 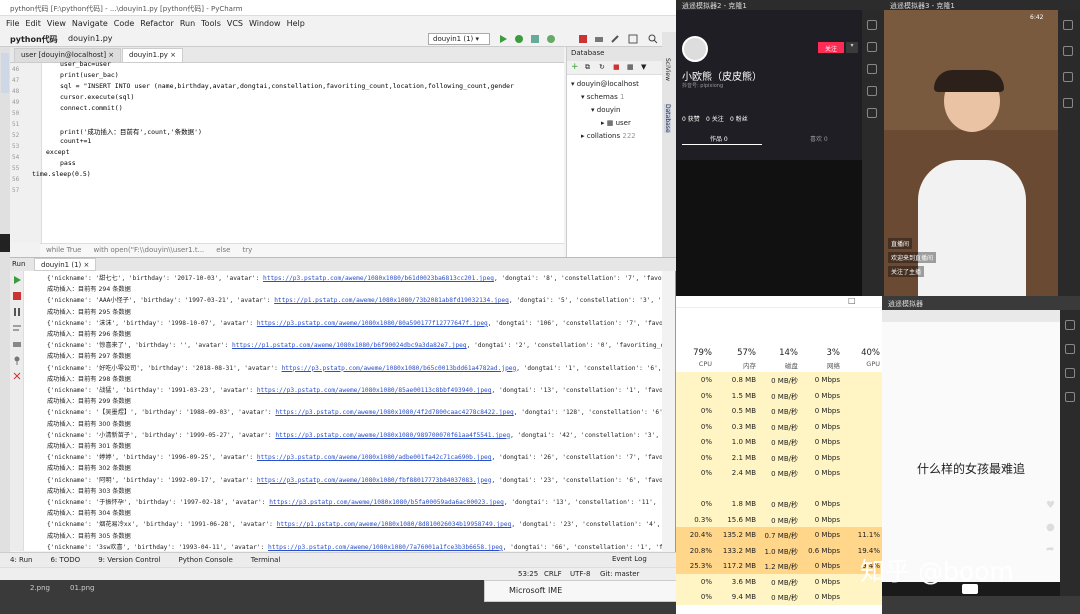 What do you see at coordinates (779, 426) in the screenshot?
I see `process-row: 0% 0.3 MB 0 MB/秒 0 Mbps` at bounding box center [779, 426].